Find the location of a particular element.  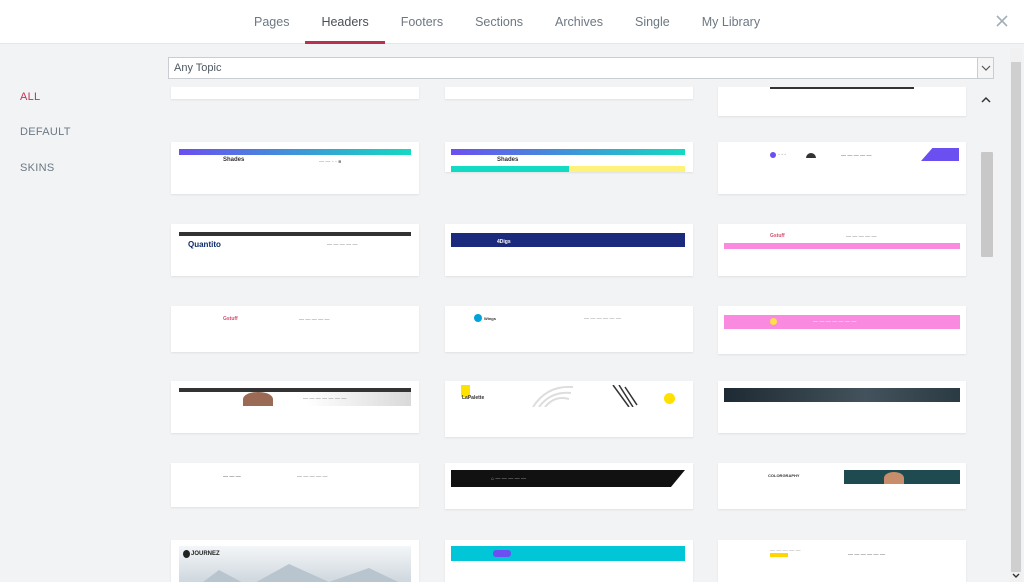

tab-headers: Headers is located at coordinates (345, 22).